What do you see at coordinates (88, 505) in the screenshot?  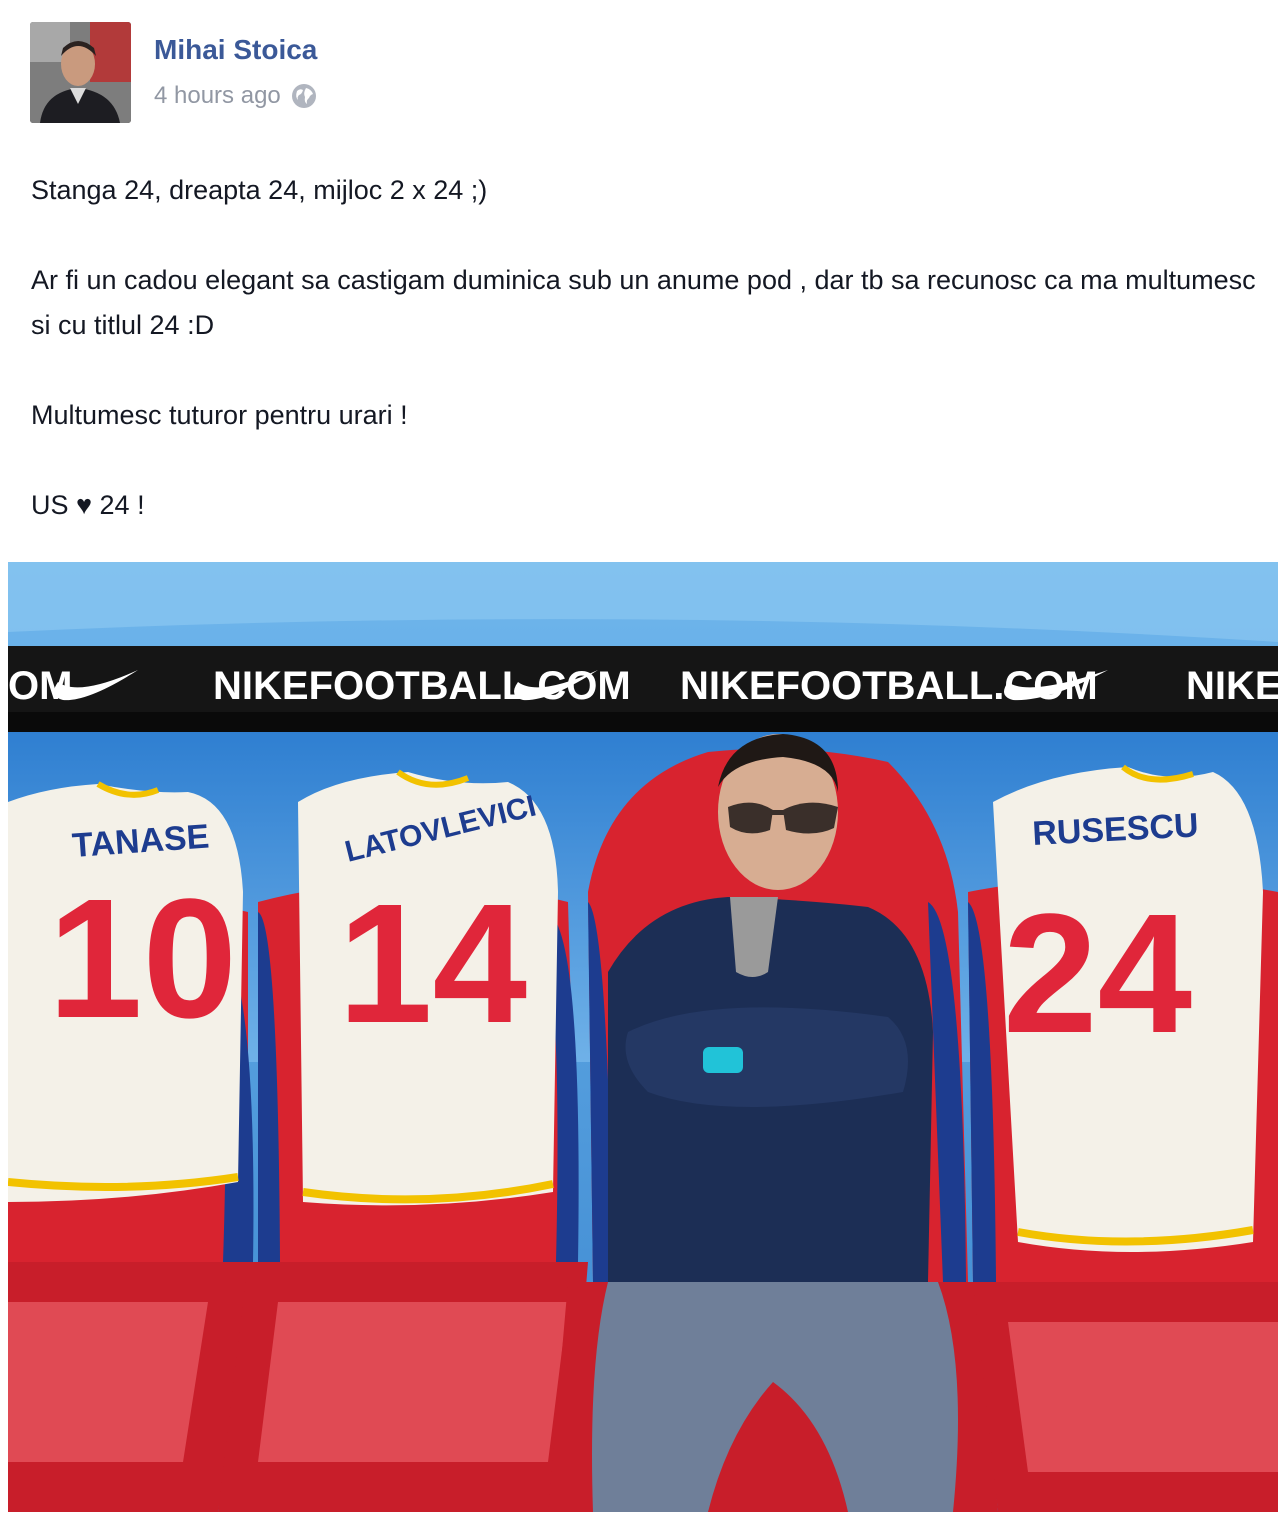 I see `post-paragraph: US ♥ 24 !` at bounding box center [88, 505].